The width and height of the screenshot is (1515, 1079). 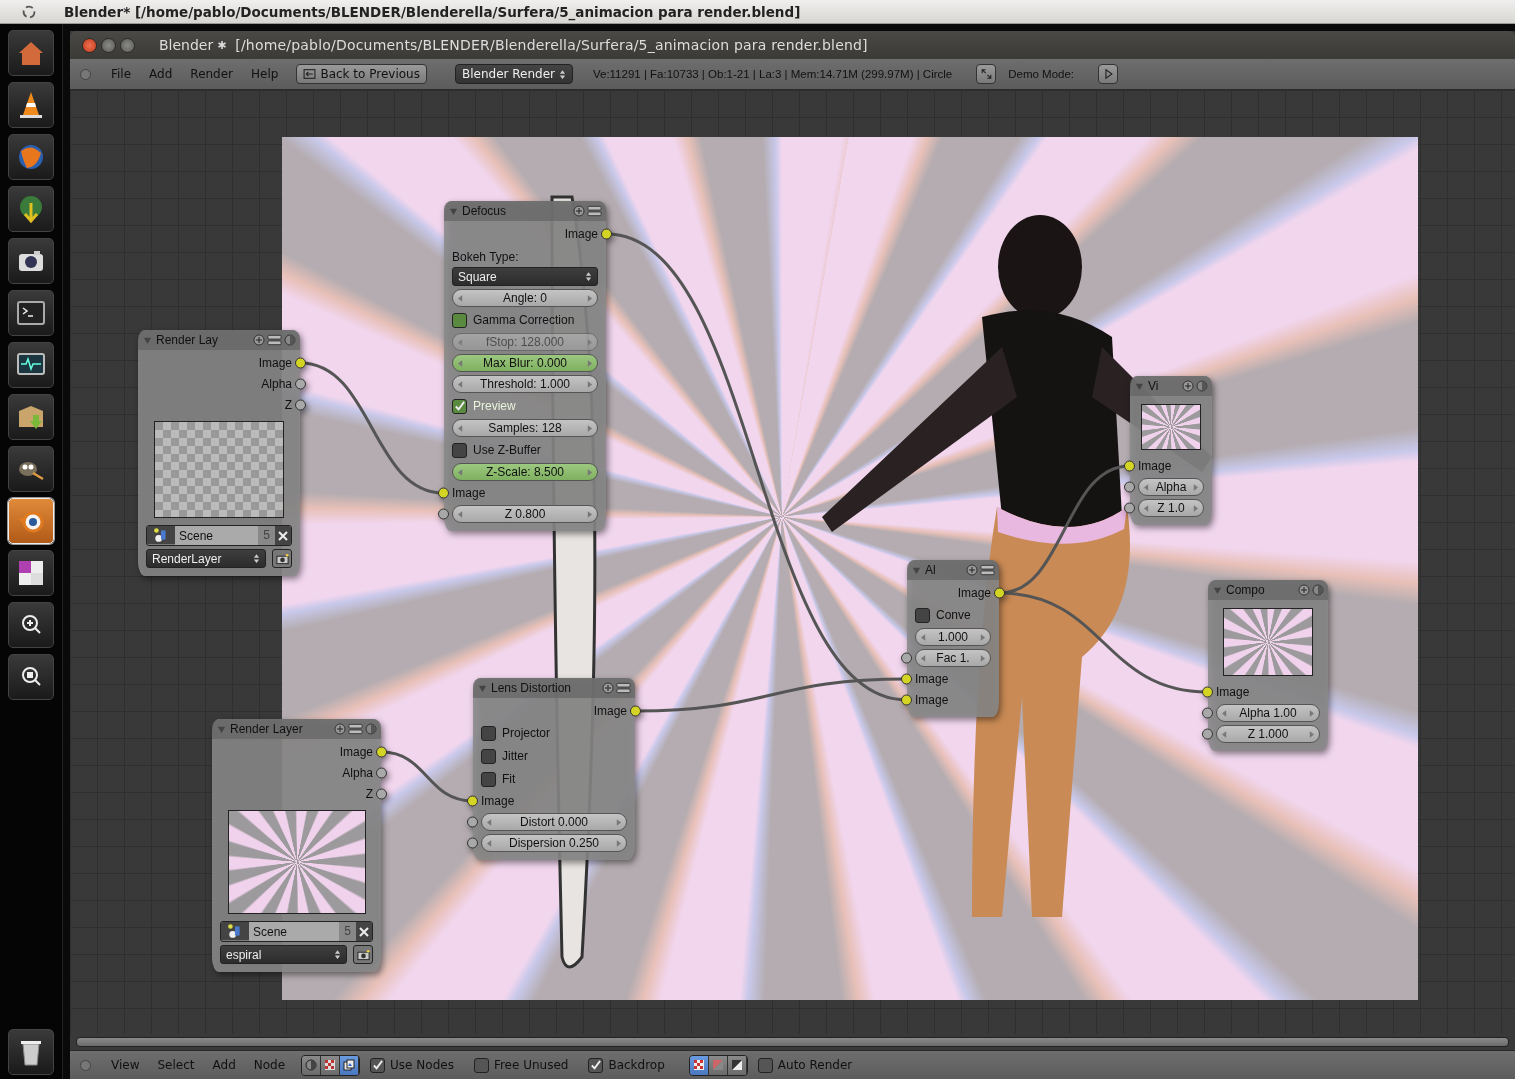 What do you see at coordinates (1268, 713) in the screenshot?
I see `number-field: Alpha 1.00` at bounding box center [1268, 713].